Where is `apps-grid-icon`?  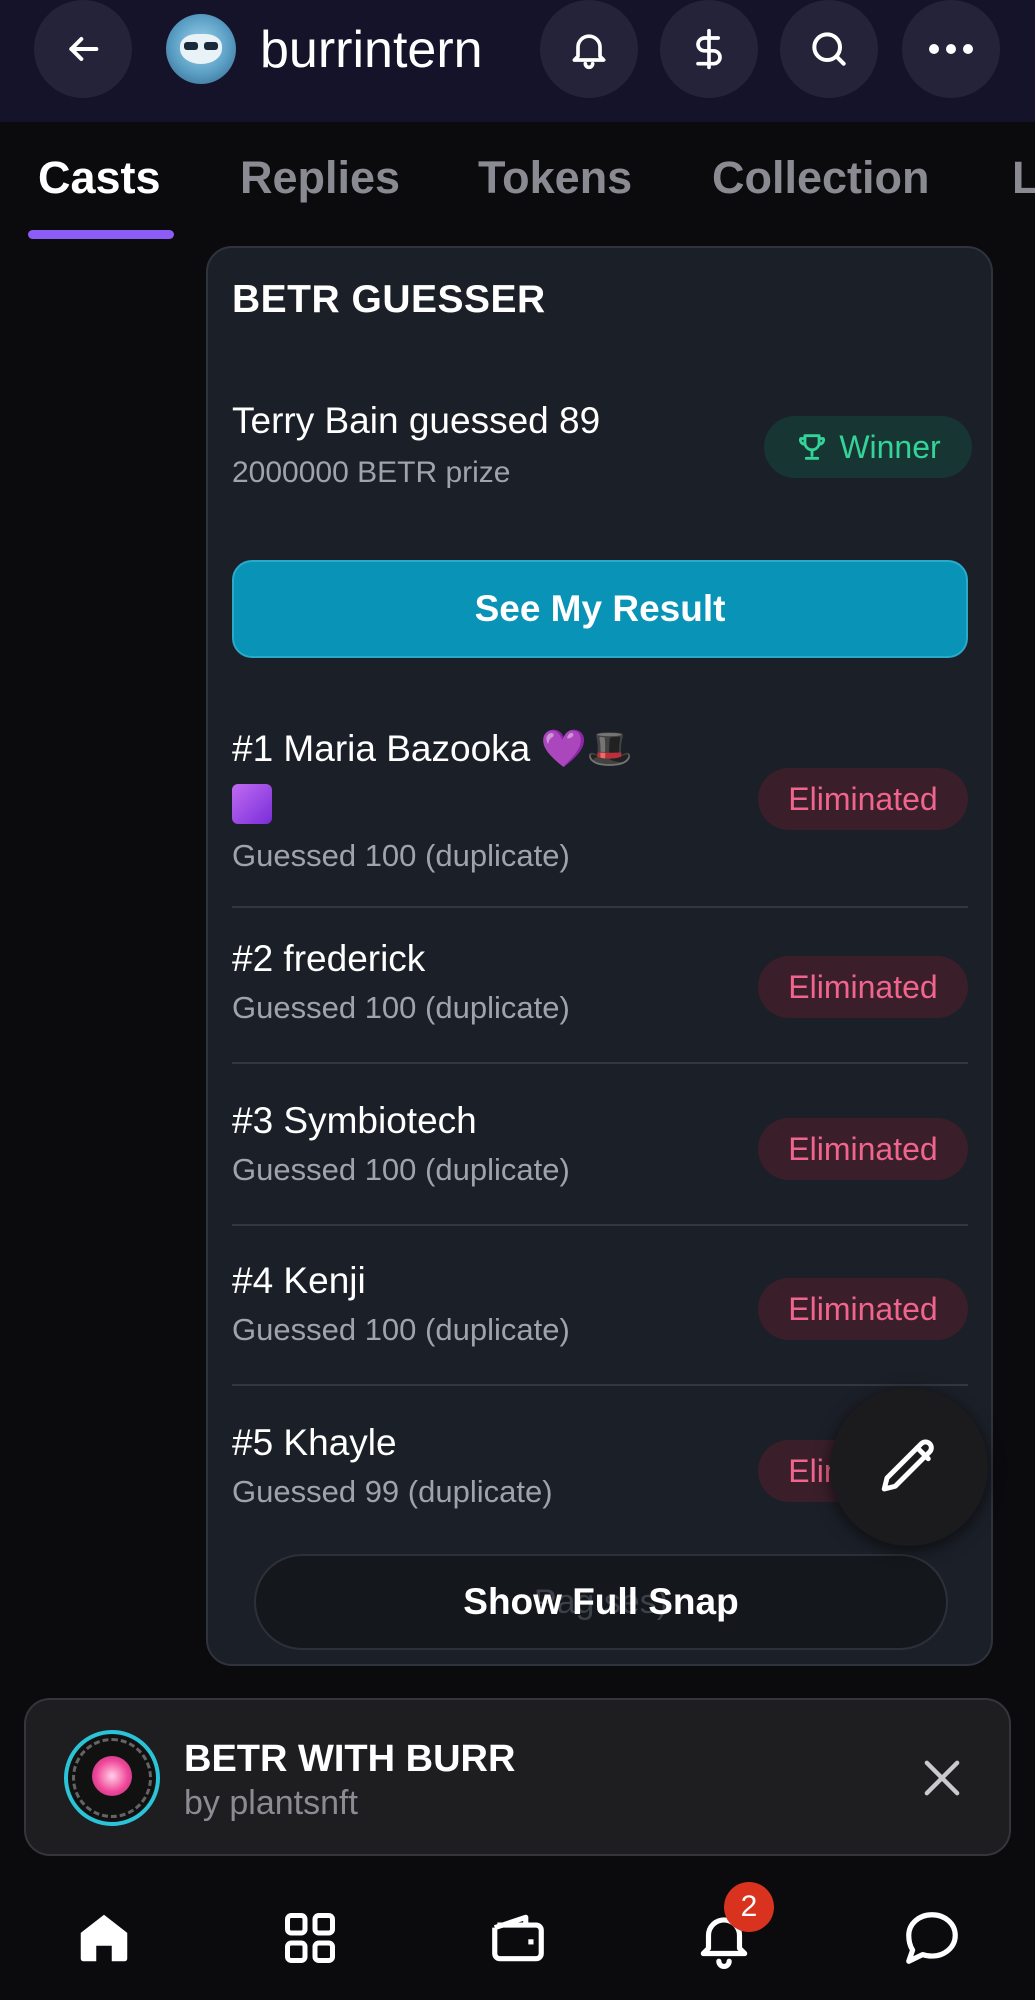 apps-grid-icon is located at coordinates (310, 1938).